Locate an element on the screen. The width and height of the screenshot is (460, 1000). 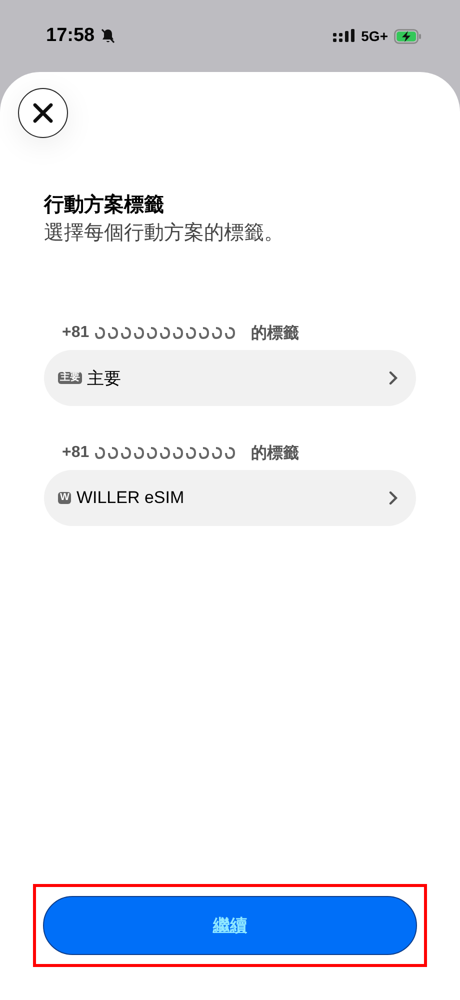
status-time: 17:58 is located at coordinates (70, 36).